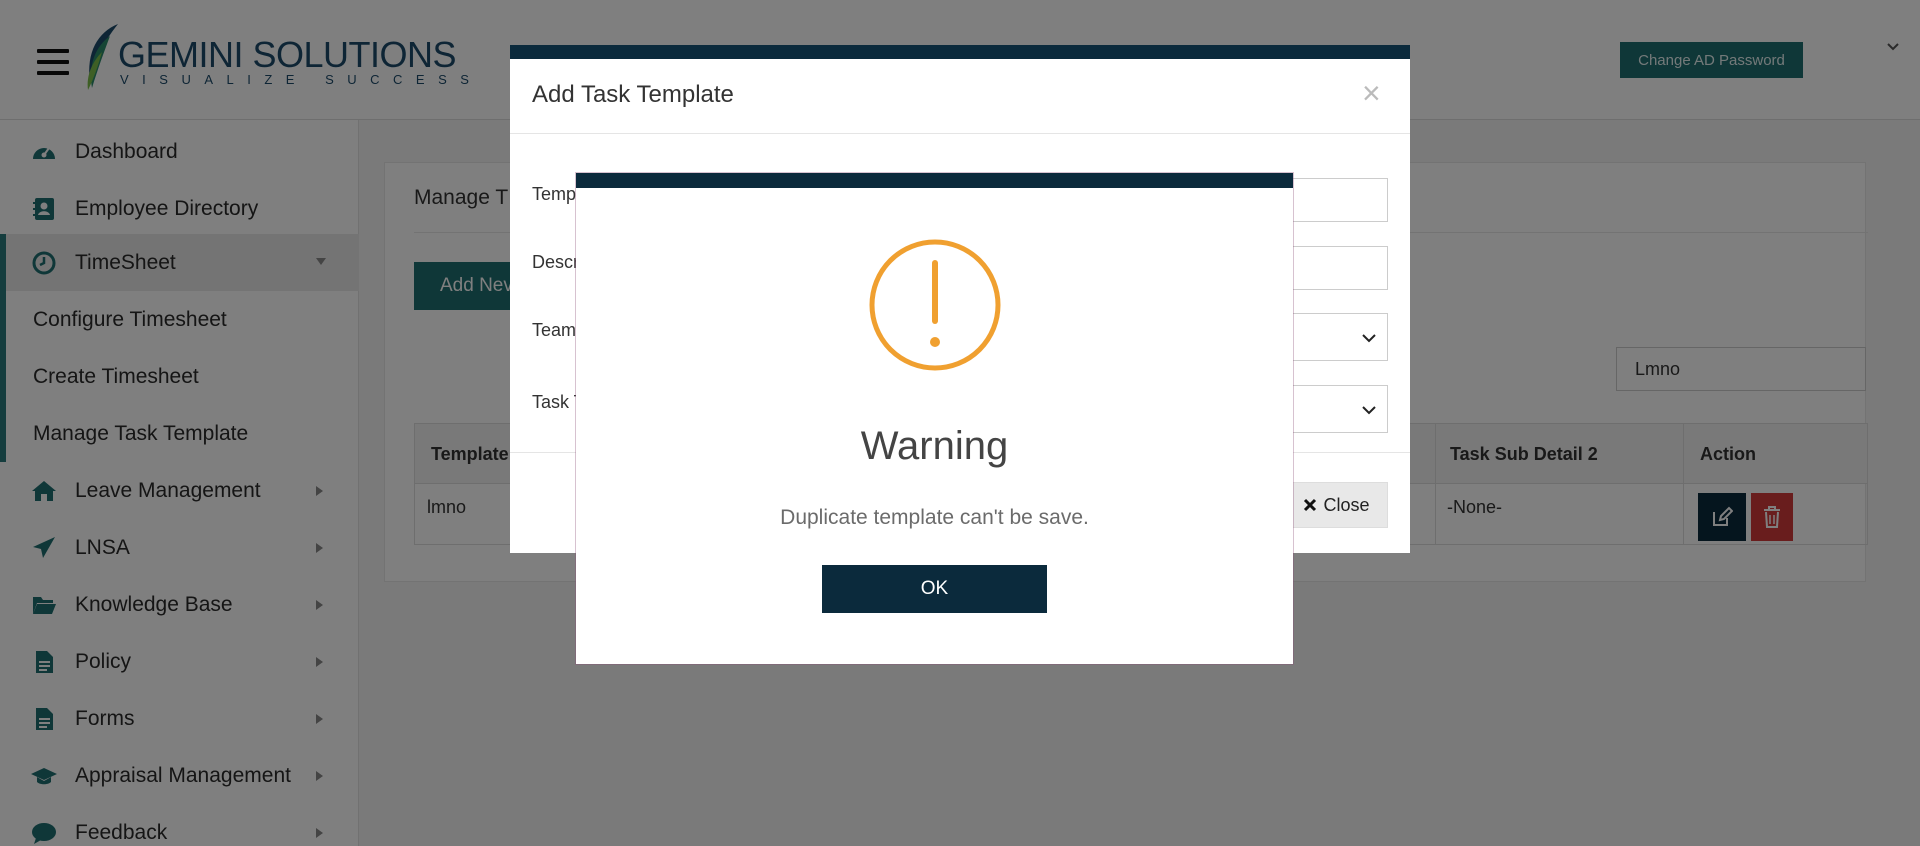 The height and width of the screenshot is (846, 1920). I want to click on template-name-label: Temp, so click(554, 194).